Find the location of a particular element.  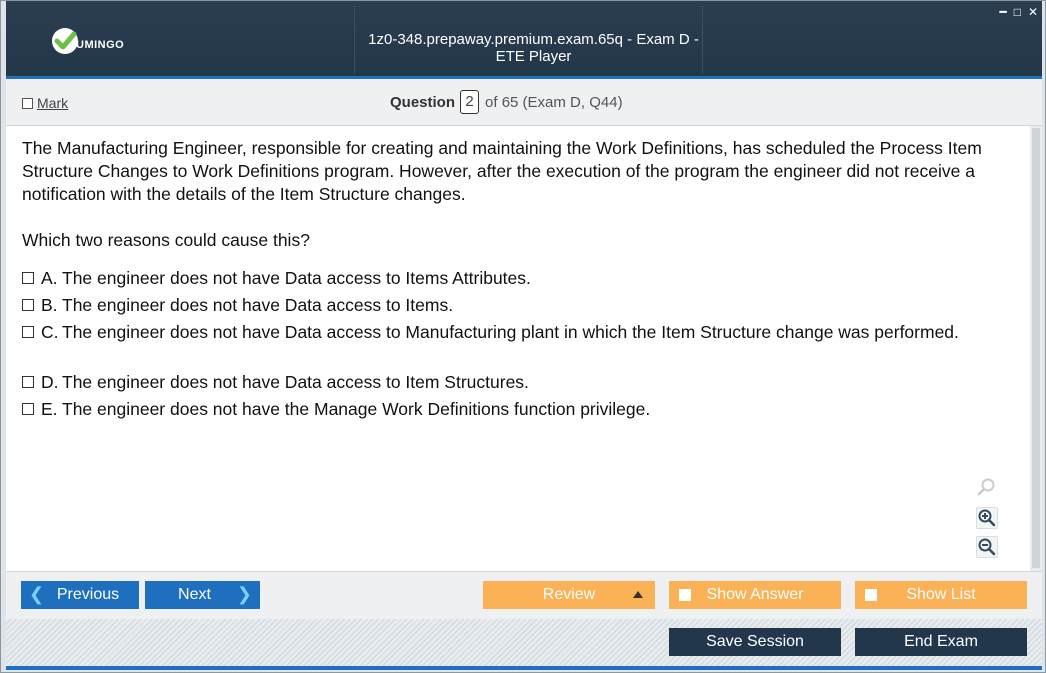

zoom-reset-icon is located at coordinates (987, 487).